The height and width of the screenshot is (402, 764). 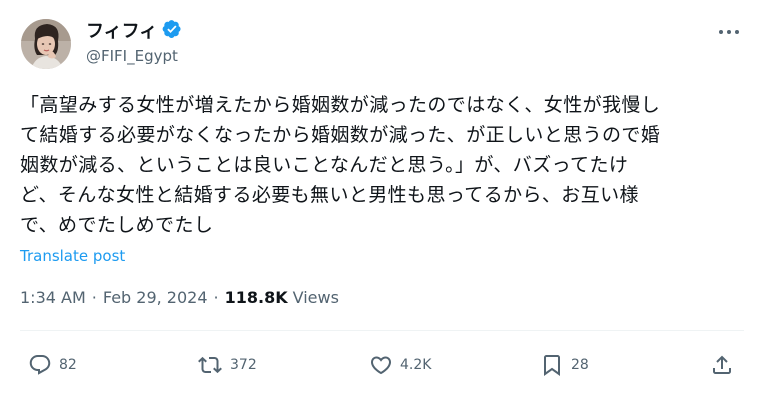 What do you see at coordinates (256, 297) in the screenshot?
I see `views-count: 118.8K` at bounding box center [256, 297].